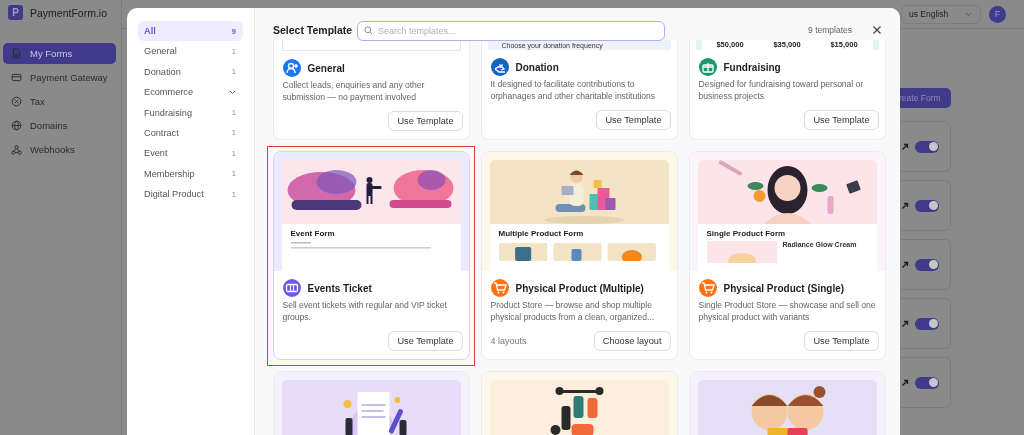  What do you see at coordinates (59, 53) in the screenshot?
I see `sidebar-item: My Forms` at bounding box center [59, 53].